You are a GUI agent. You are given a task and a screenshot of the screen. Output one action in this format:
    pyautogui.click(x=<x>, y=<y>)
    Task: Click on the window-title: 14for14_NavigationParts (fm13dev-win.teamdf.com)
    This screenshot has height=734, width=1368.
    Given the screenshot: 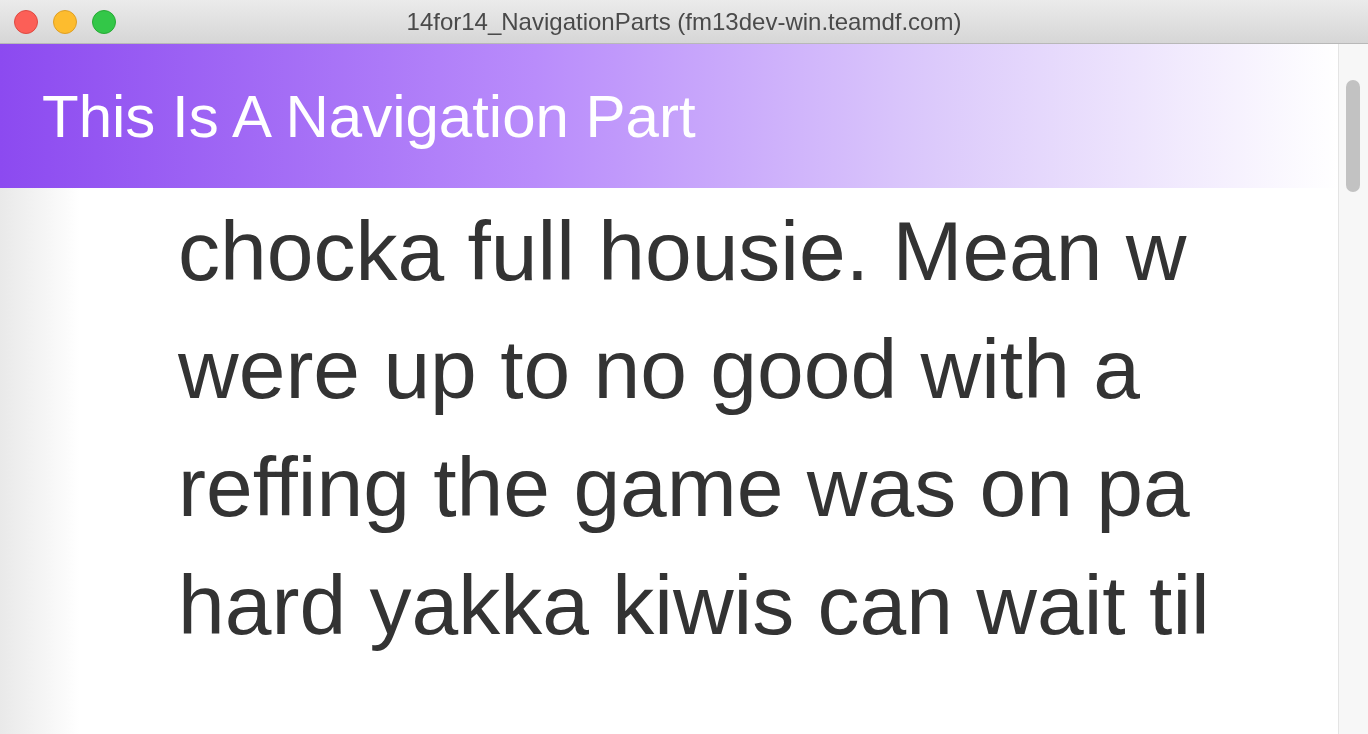 What is the action you would take?
    pyautogui.click(x=684, y=21)
    